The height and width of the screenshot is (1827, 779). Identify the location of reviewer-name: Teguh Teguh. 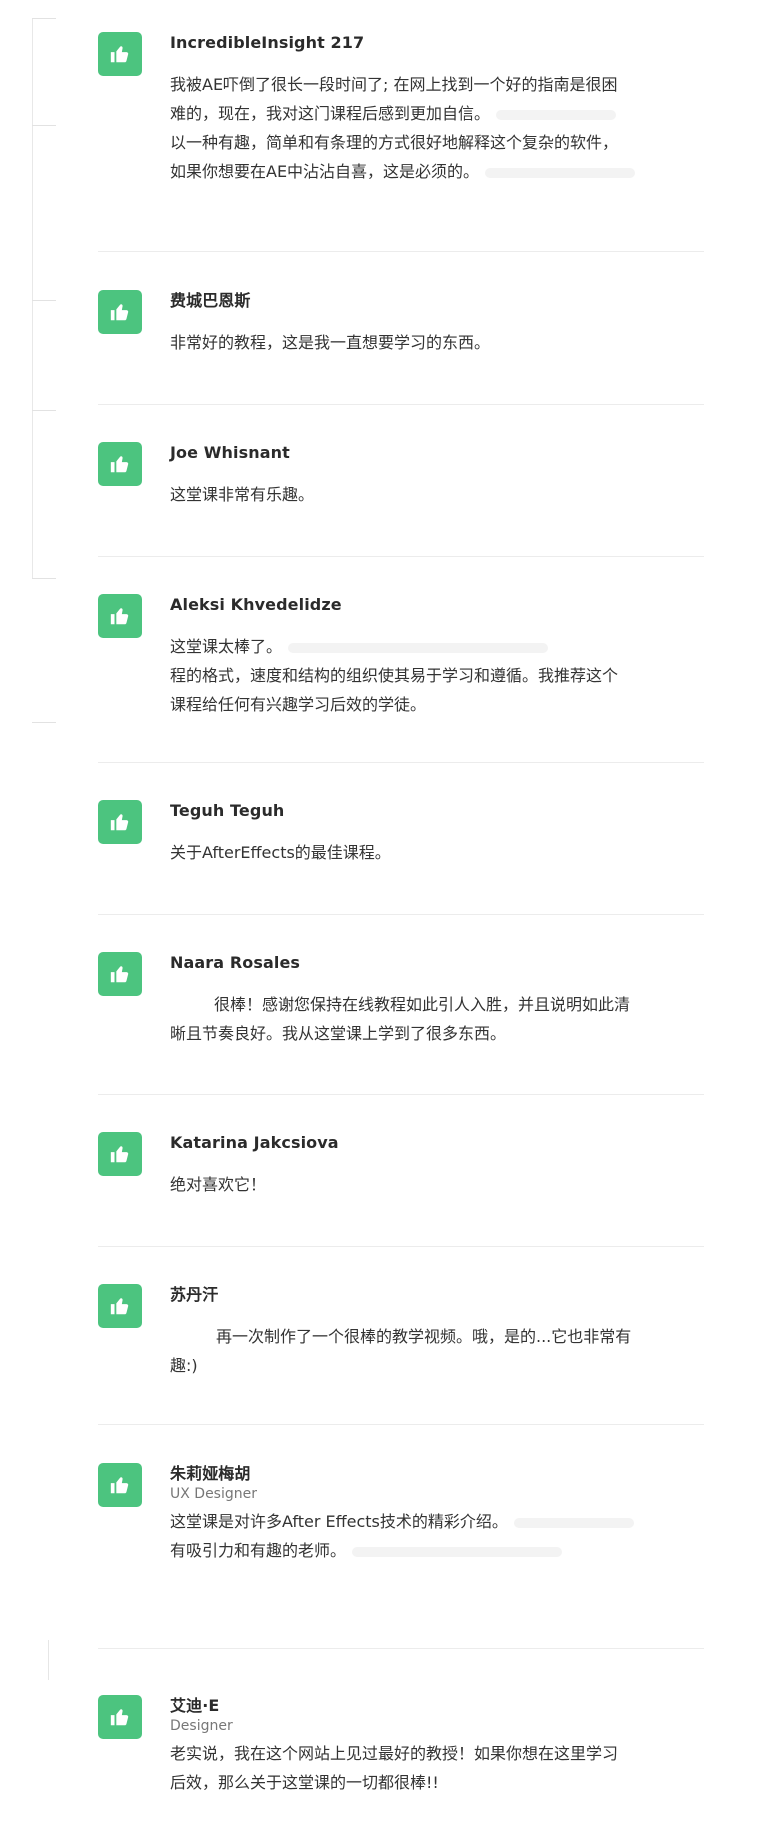
(227, 810).